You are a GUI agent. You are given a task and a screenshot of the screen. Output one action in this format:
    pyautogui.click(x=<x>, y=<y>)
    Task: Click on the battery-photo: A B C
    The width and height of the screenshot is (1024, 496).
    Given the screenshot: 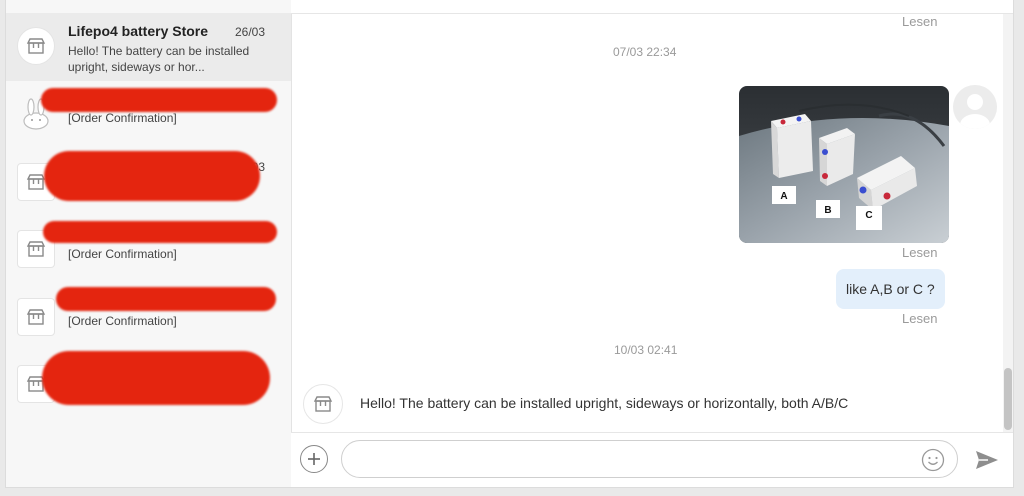 What is the action you would take?
    pyautogui.click(x=844, y=164)
    